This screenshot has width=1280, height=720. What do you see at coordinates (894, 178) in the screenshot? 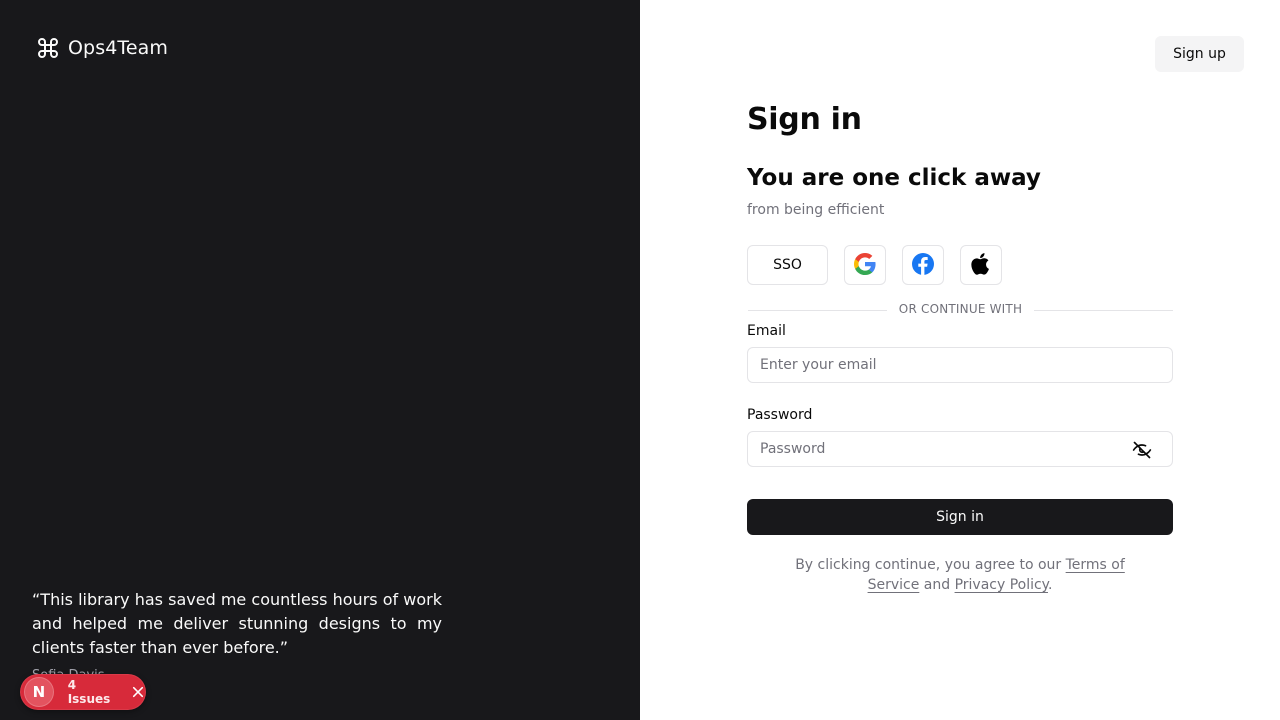
I see `headline: You are one click away` at bounding box center [894, 178].